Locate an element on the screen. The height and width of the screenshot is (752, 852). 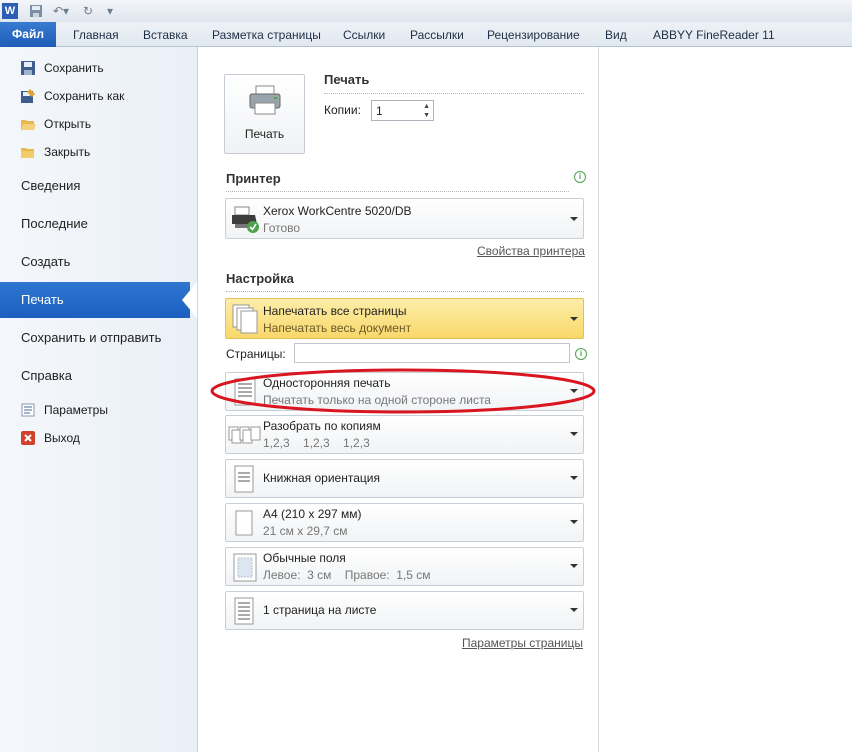
tab-insert: Вставка is located at coordinates (165, 34).